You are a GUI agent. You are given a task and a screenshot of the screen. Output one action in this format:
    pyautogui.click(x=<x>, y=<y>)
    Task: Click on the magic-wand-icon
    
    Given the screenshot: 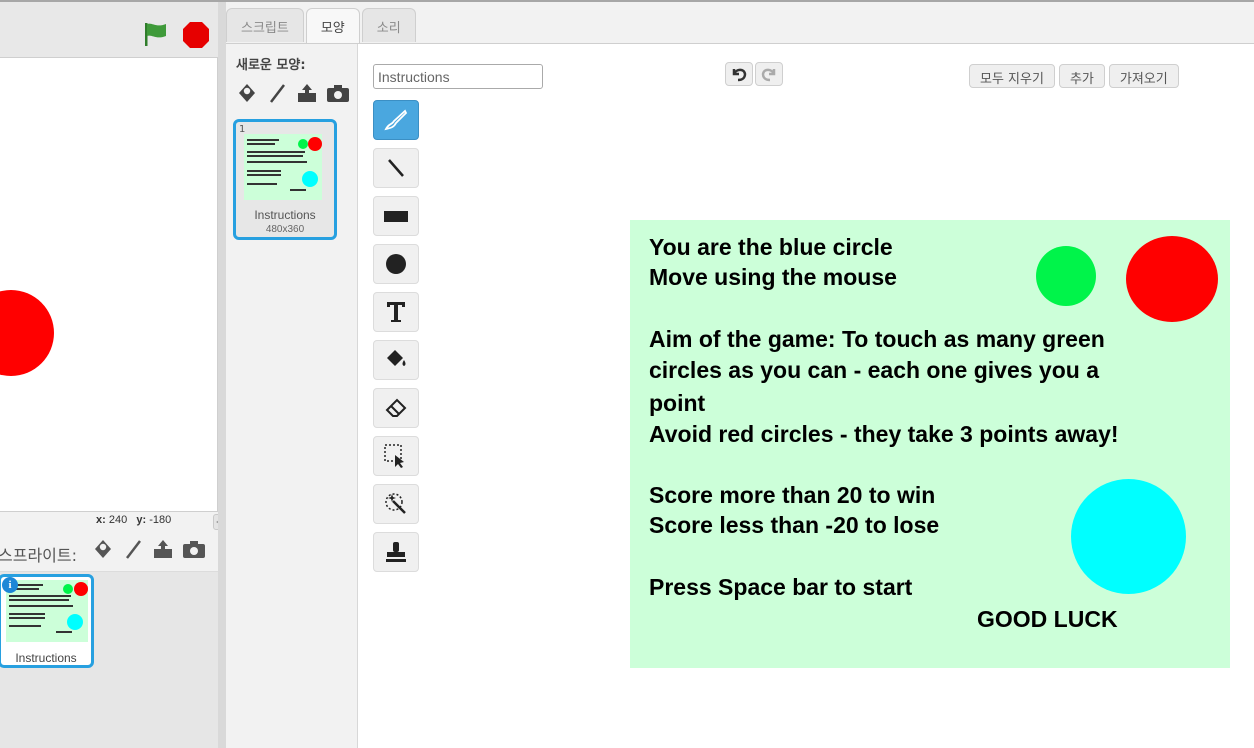 What is the action you would take?
    pyautogui.click(x=395, y=503)
    